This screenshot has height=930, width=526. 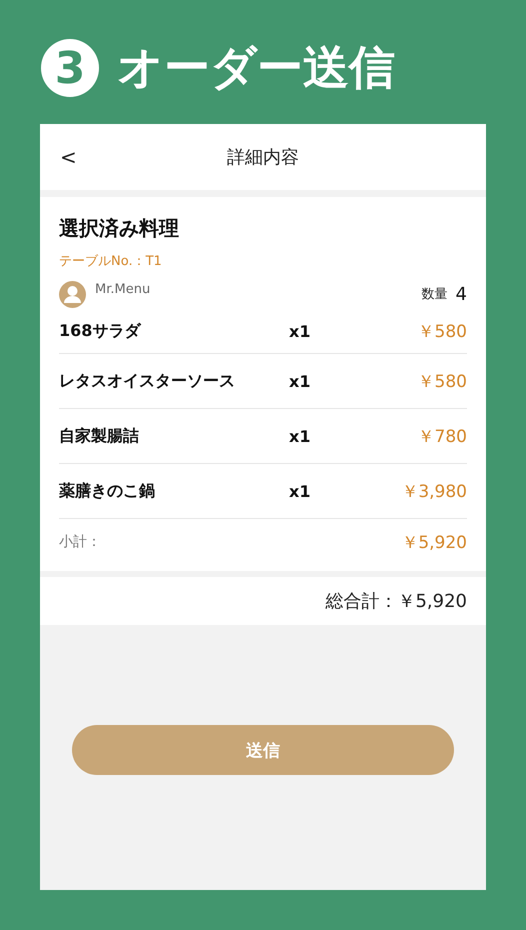 What do you see at coordinates (70, 68) in the screenshot?
I see `step-number: 3` at bounding box center [70, 68].